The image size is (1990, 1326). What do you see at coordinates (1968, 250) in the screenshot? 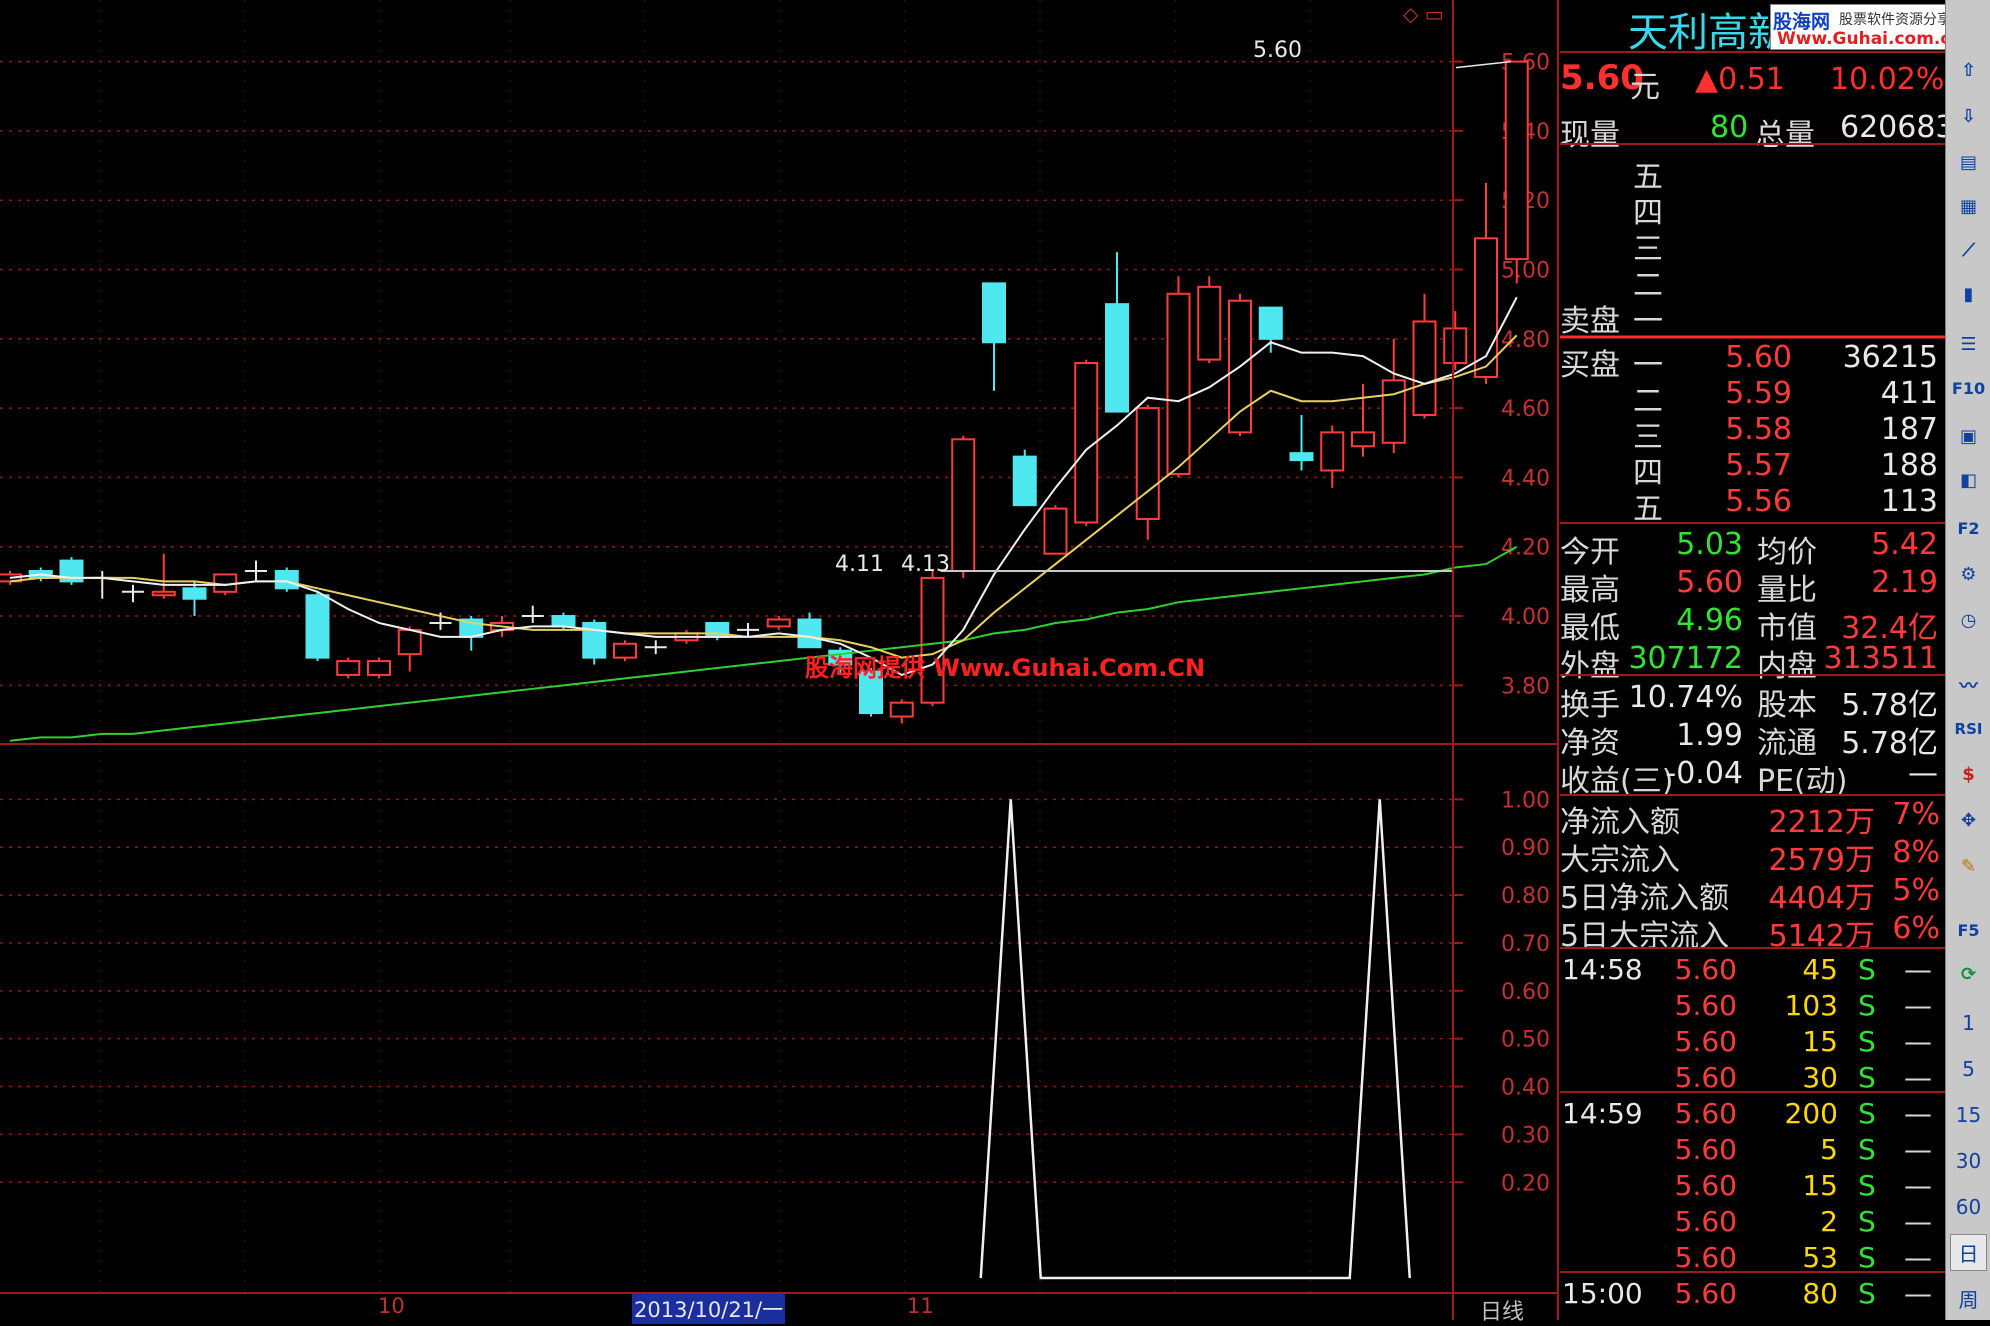
I see `line-chart-icon: ⟋` at bounding box center [1968, 250].